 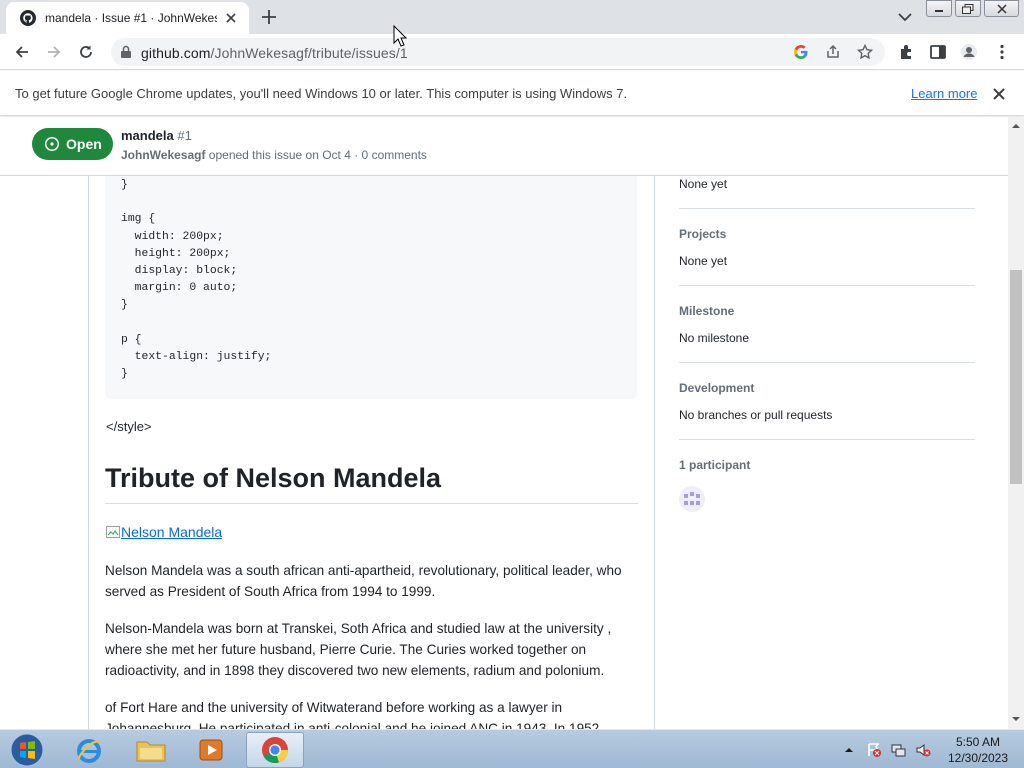 What do you see at coordinates (969, 52) in the screenshot?
I see `profile-icon` at bounding box center [969, 52].